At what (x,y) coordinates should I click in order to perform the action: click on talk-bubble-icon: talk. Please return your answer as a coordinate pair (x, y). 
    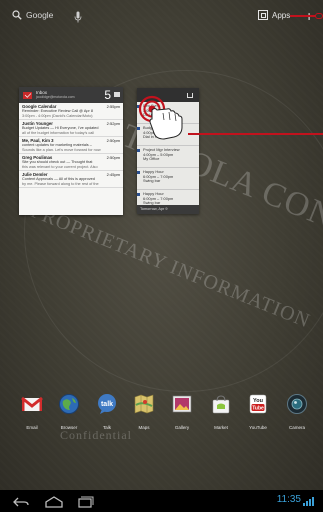
    Looking at the image, I should click on (107, 404).